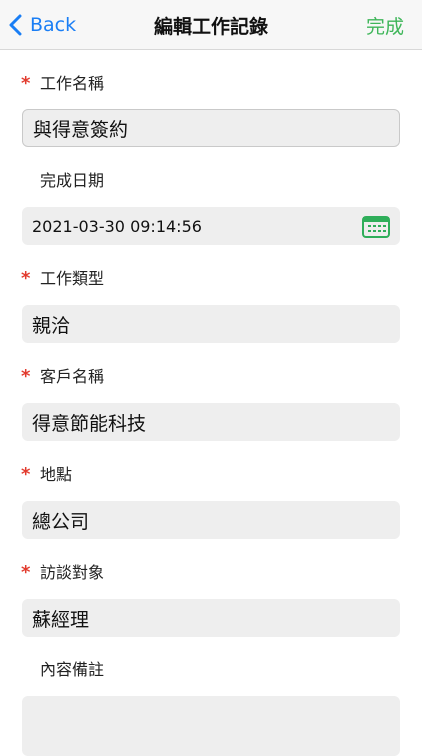 This screenshot has width=422, height=756. I want to click on completion-date-value: 2021-03-30 09:14:56, so click(117, 226).